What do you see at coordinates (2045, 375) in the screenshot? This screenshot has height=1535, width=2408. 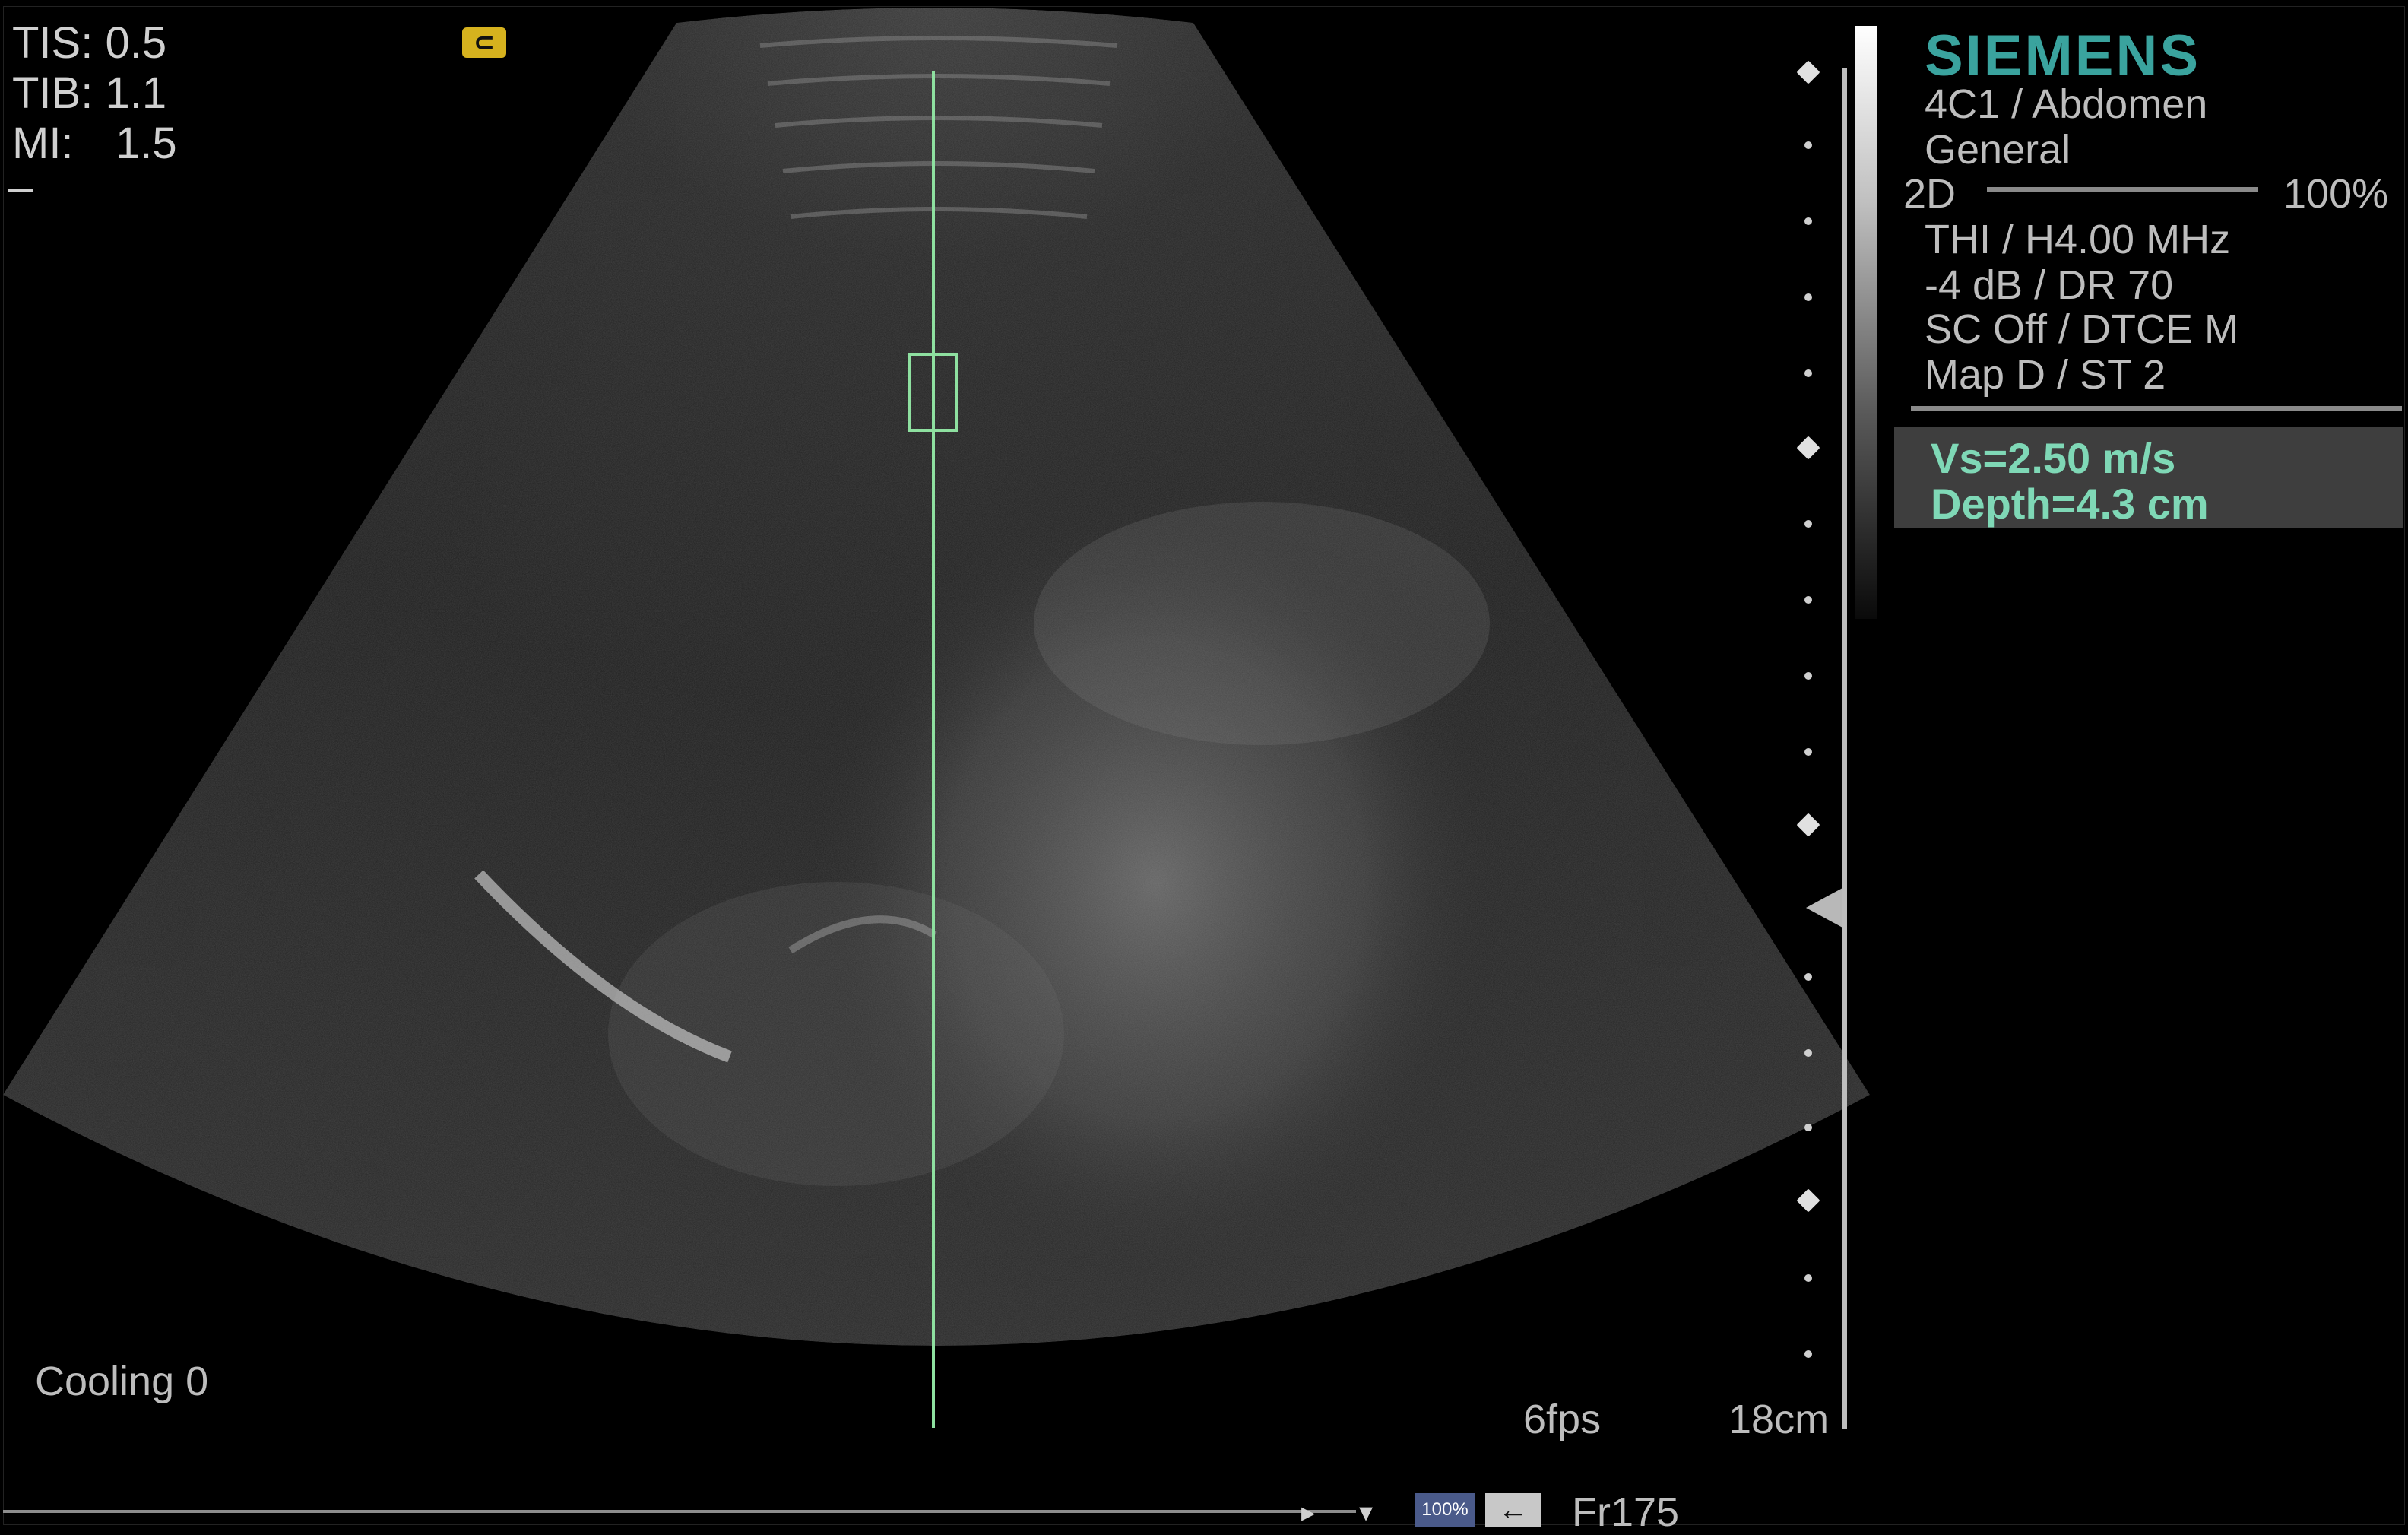 I see `map-setting: Map D / ST 2` at bounding box center [2045, 375].